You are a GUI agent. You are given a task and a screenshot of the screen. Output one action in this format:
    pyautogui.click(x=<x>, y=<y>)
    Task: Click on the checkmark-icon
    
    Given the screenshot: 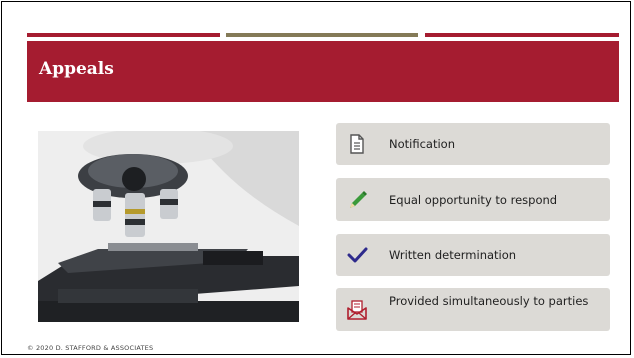 What is the action you would take?
    pyautogui.click(x=357, y=255)
    